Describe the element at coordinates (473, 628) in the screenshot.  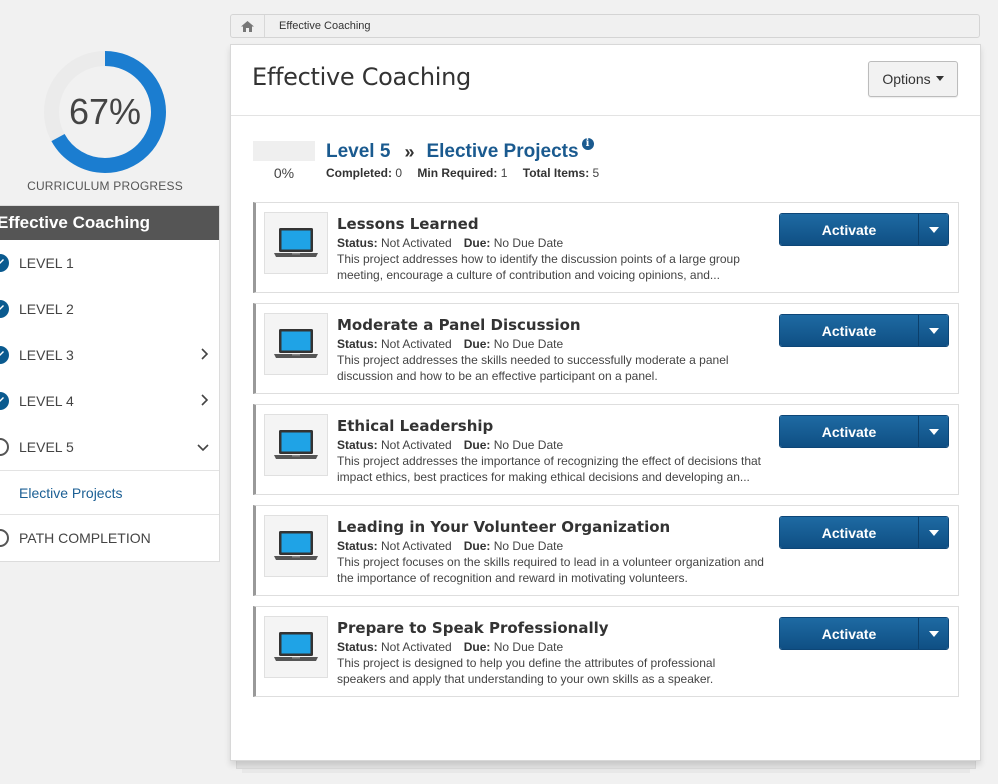
I see `project-title: Prepare to Speak Professionally` at that location.